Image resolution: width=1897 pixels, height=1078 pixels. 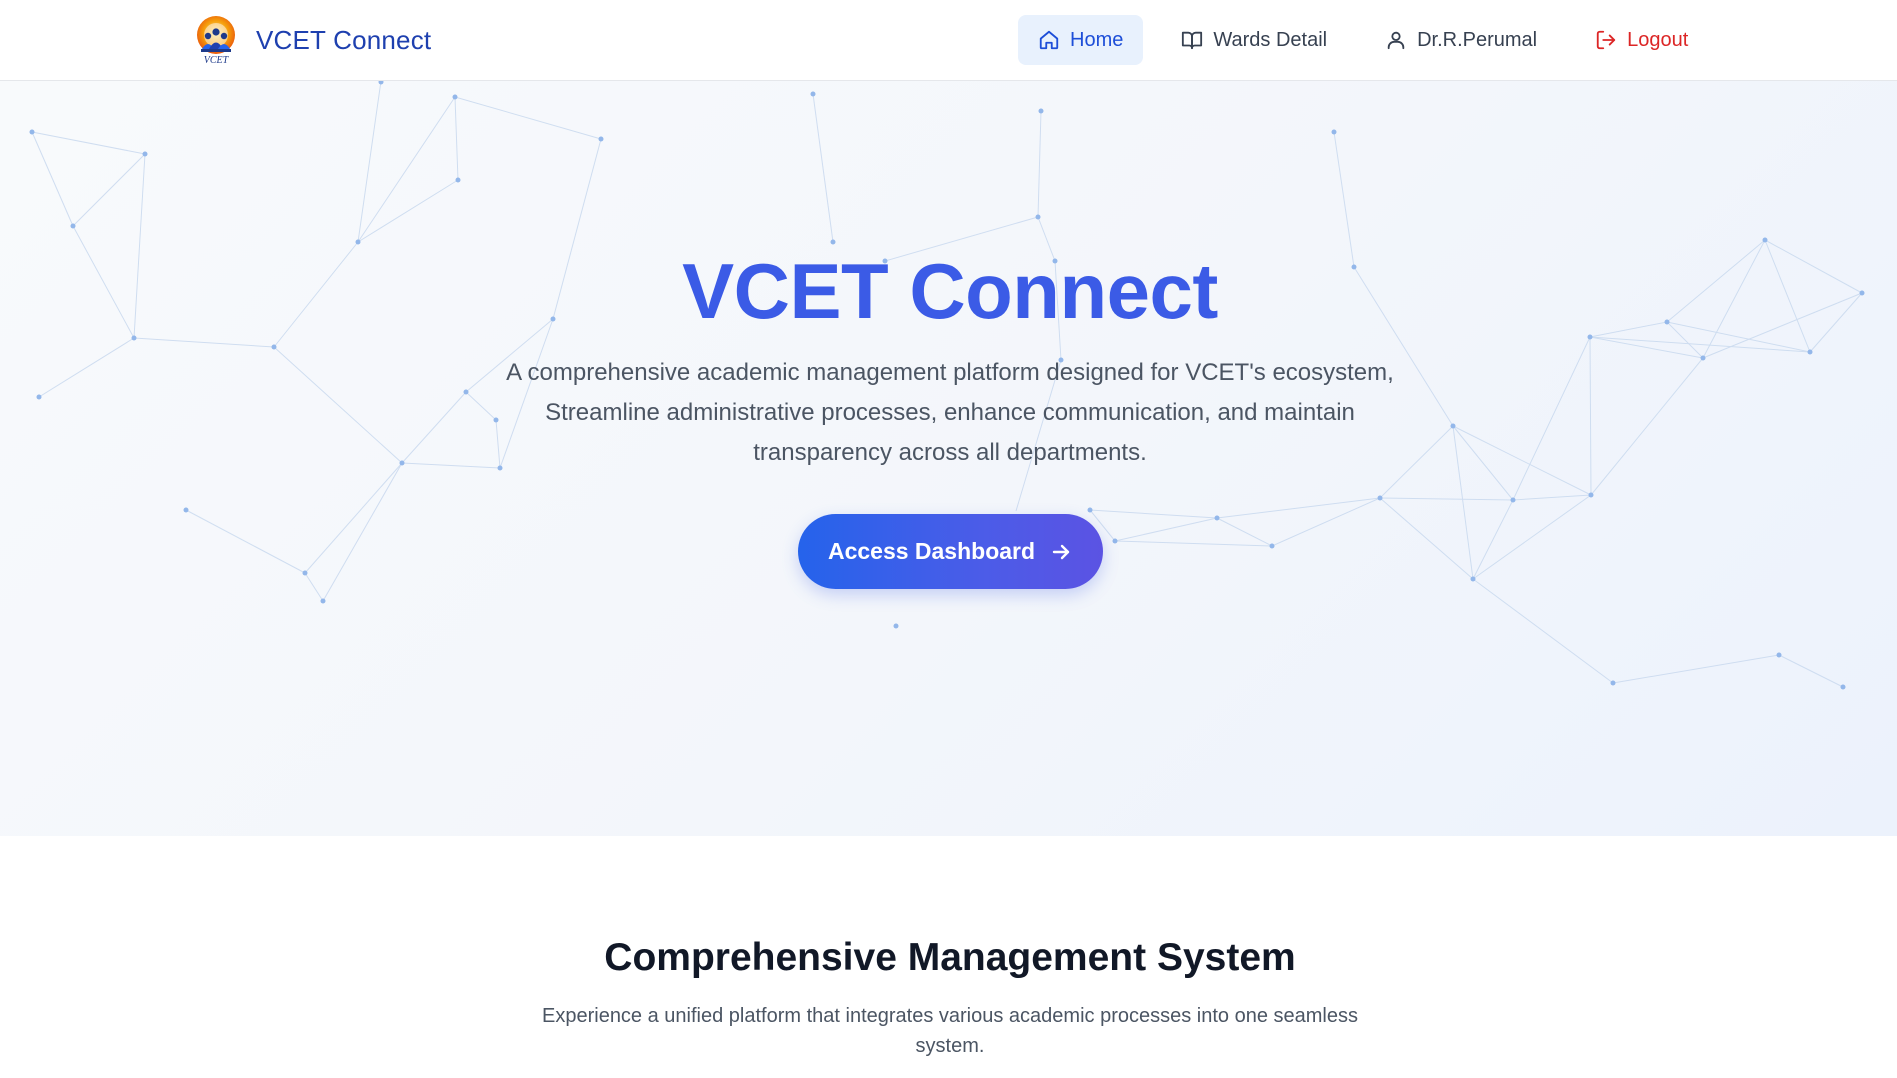 I want to click on svg-text: VCET, so click(x=217, y=60).